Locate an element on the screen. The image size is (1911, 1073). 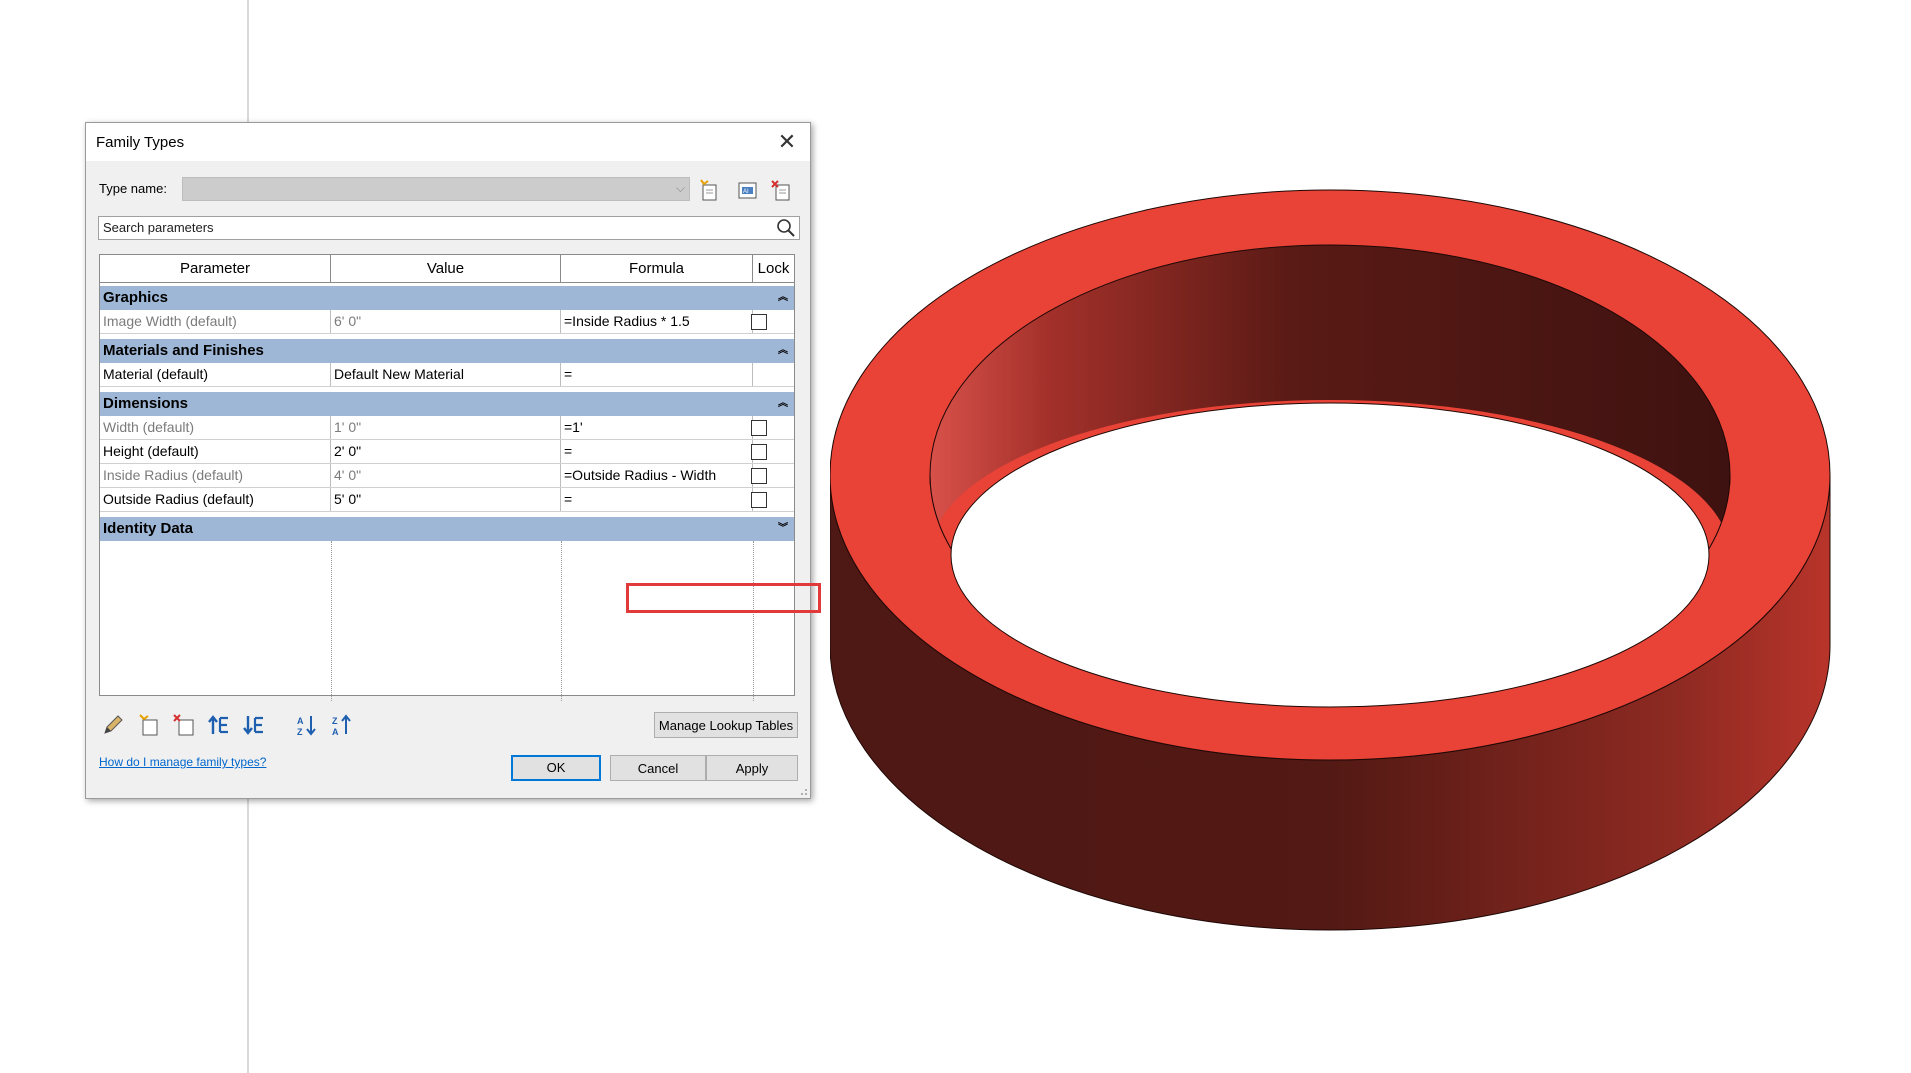
value-cell: Default New Material is located at coordinates (446, 374).